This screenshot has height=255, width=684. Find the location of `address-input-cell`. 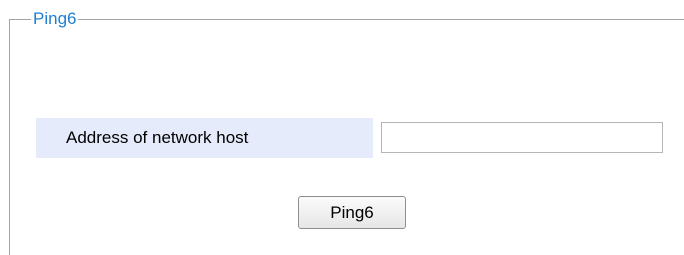

address-input-cell is located at coordinates (523, 138).